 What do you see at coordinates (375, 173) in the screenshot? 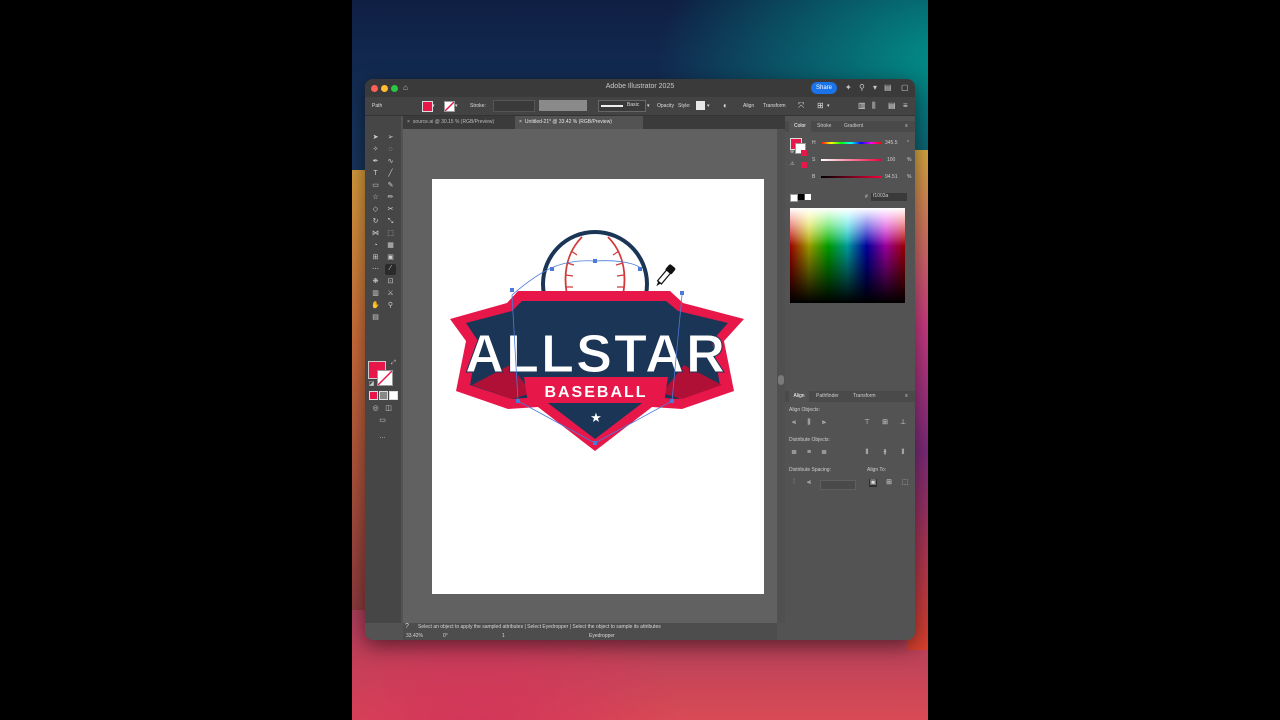
I see `type-tool-icon: T` at bounding box center [375, 173].